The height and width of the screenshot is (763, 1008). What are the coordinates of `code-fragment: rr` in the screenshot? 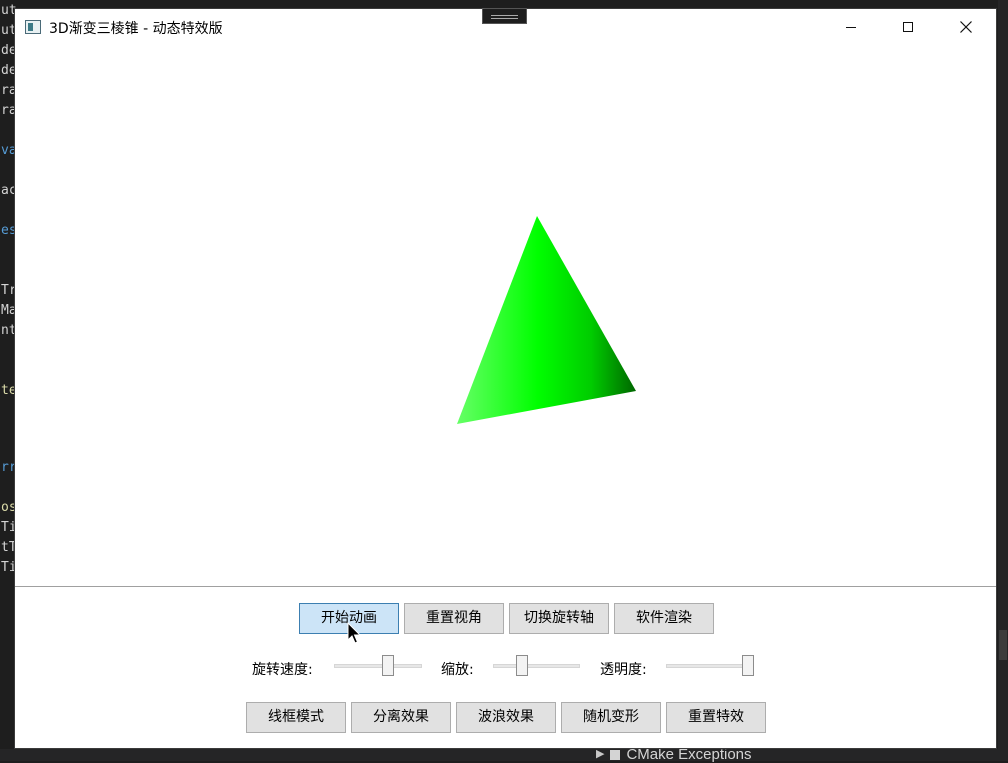 It's located at (8, 467).